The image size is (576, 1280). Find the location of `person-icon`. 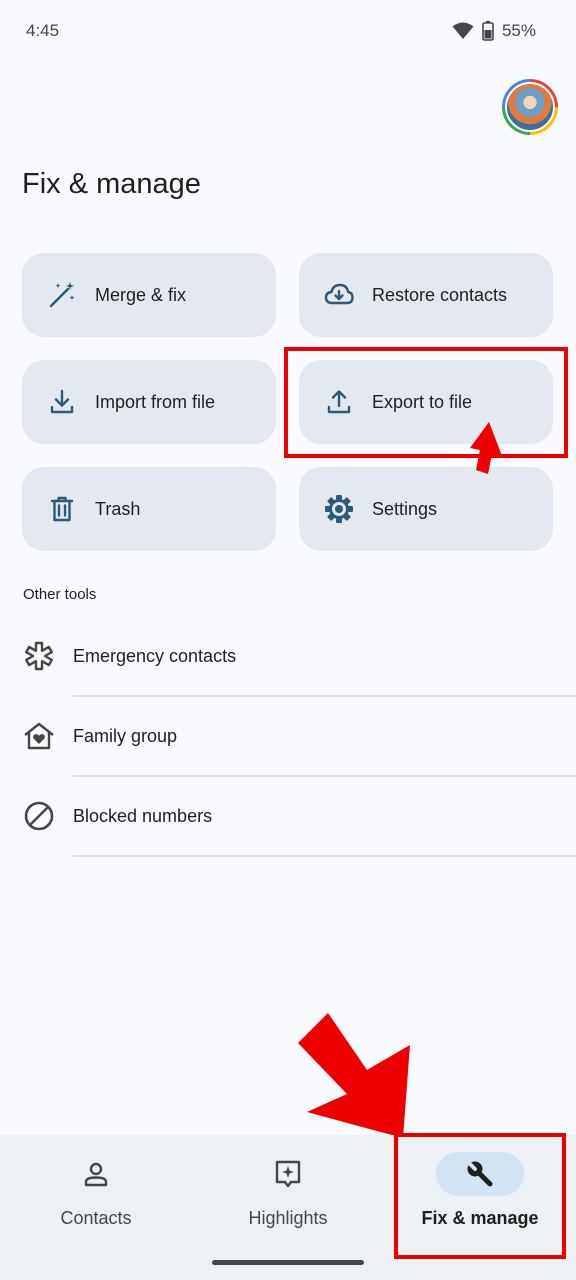

person-icon is located at coordinates (96, 1174).